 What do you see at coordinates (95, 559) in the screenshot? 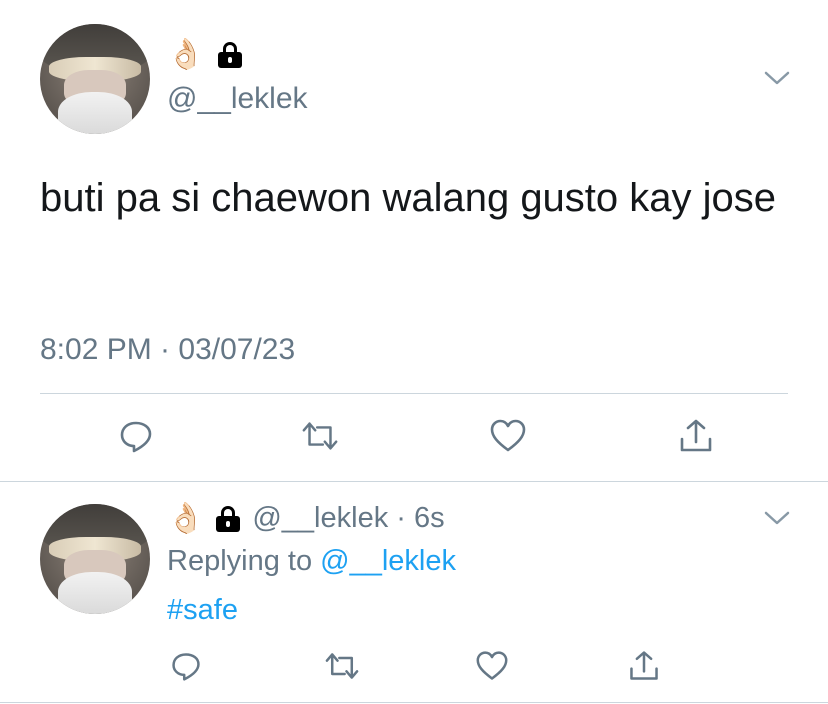
I see `reply-avatar` at bounding box center [95, 559].